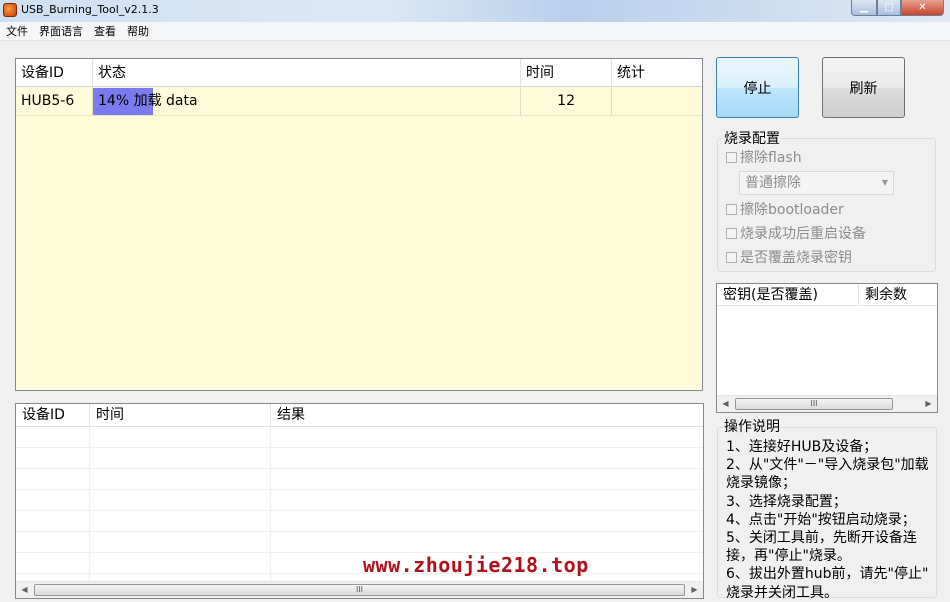 Image resolution: width=950 pixels, height=602 pixels. I want to click on refresh-button: 刷新, so click(863, 87).